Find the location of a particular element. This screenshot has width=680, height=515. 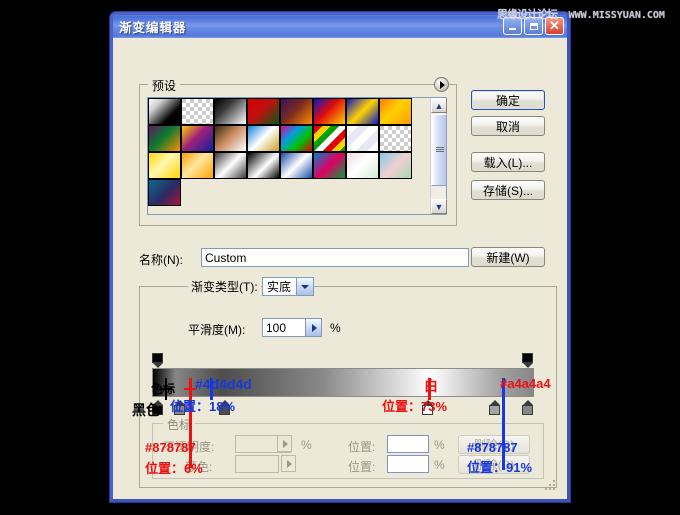

preset-group: 预设 ▲ ▼ is located at coordinates (298, 151).